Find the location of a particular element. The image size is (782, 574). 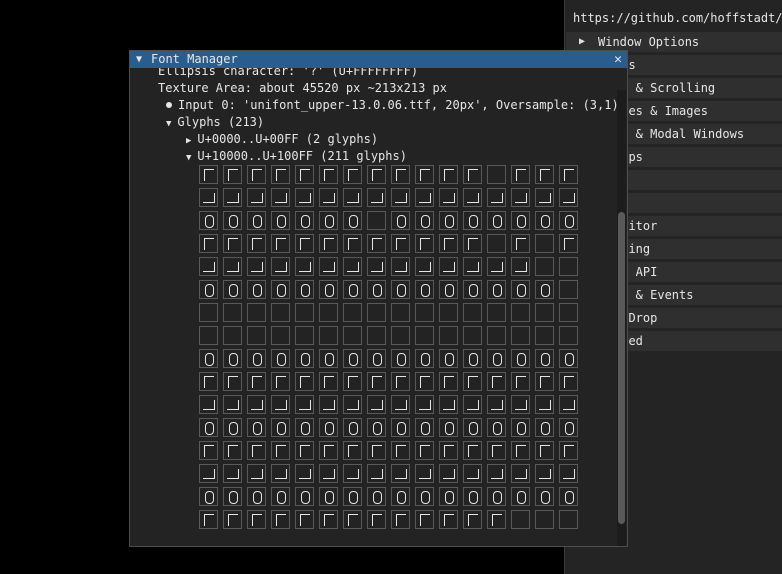

range-node-1: ▶ U+0000..U+00FF (2 glyphs) is located at coordinates (282, 139).